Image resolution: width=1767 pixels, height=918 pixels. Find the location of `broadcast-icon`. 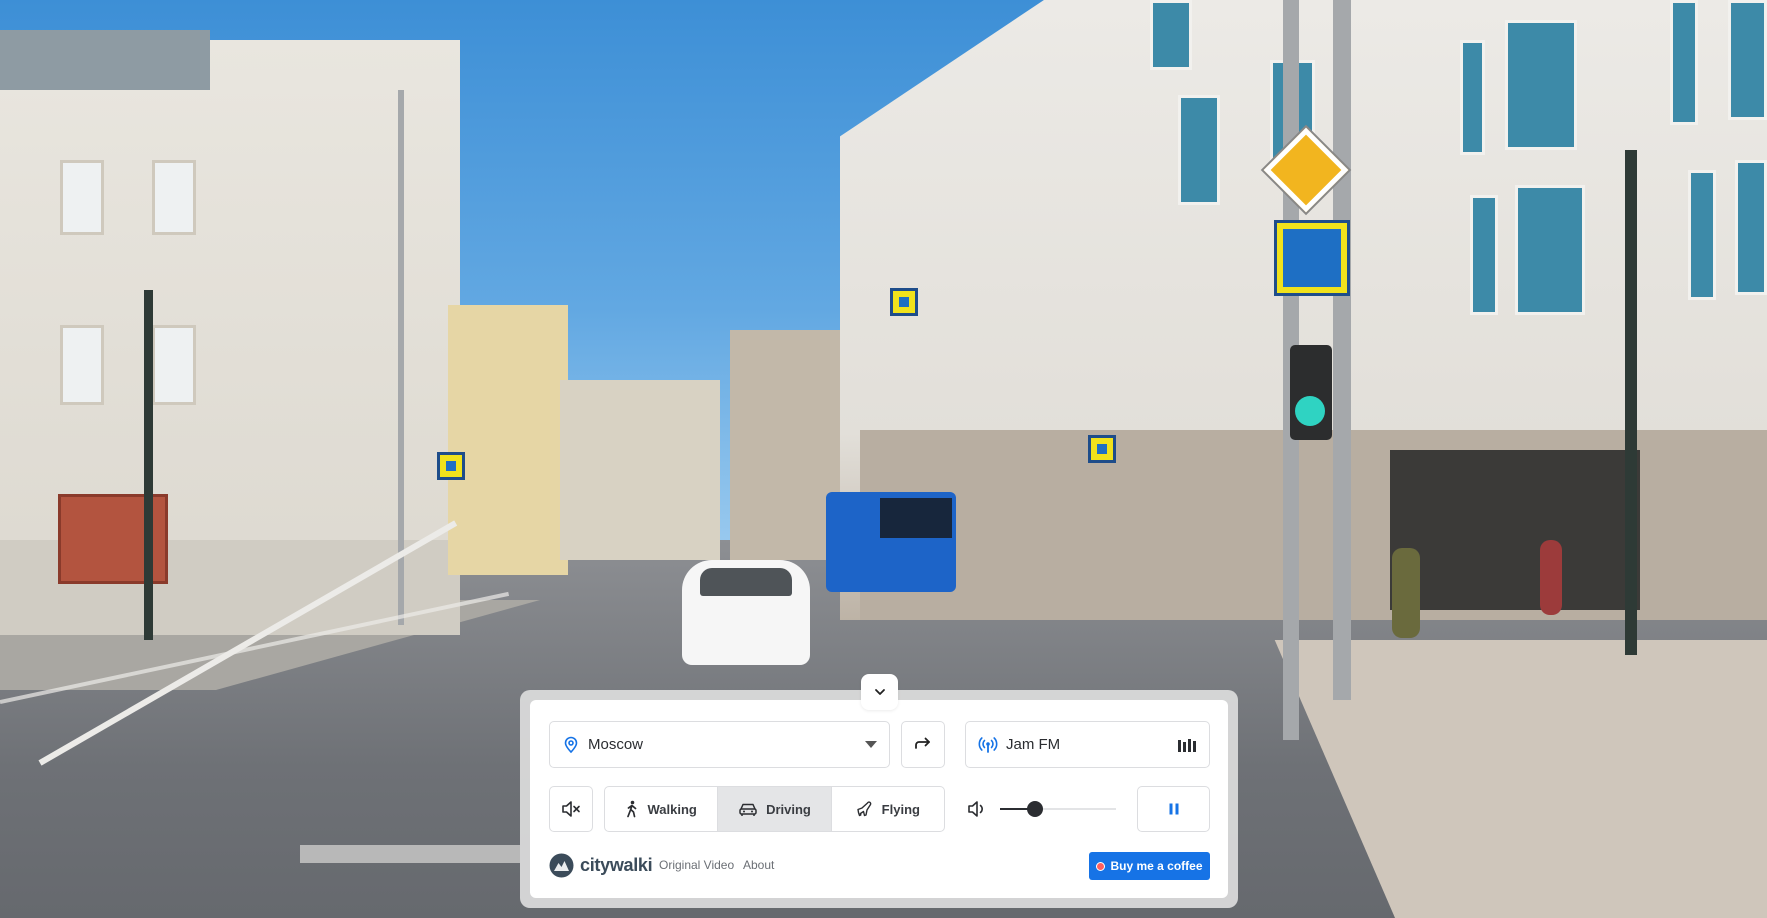

broadcast-icon is located at coordinates (988, 744).